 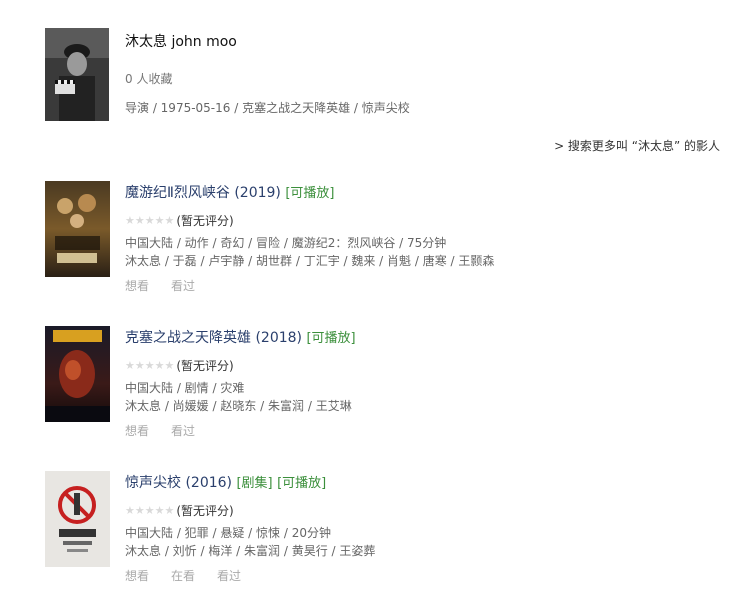 I want to click on movie-title-line: 克塞之战之天降英雄 (2018) [可播放], so click(x=240, y=337).